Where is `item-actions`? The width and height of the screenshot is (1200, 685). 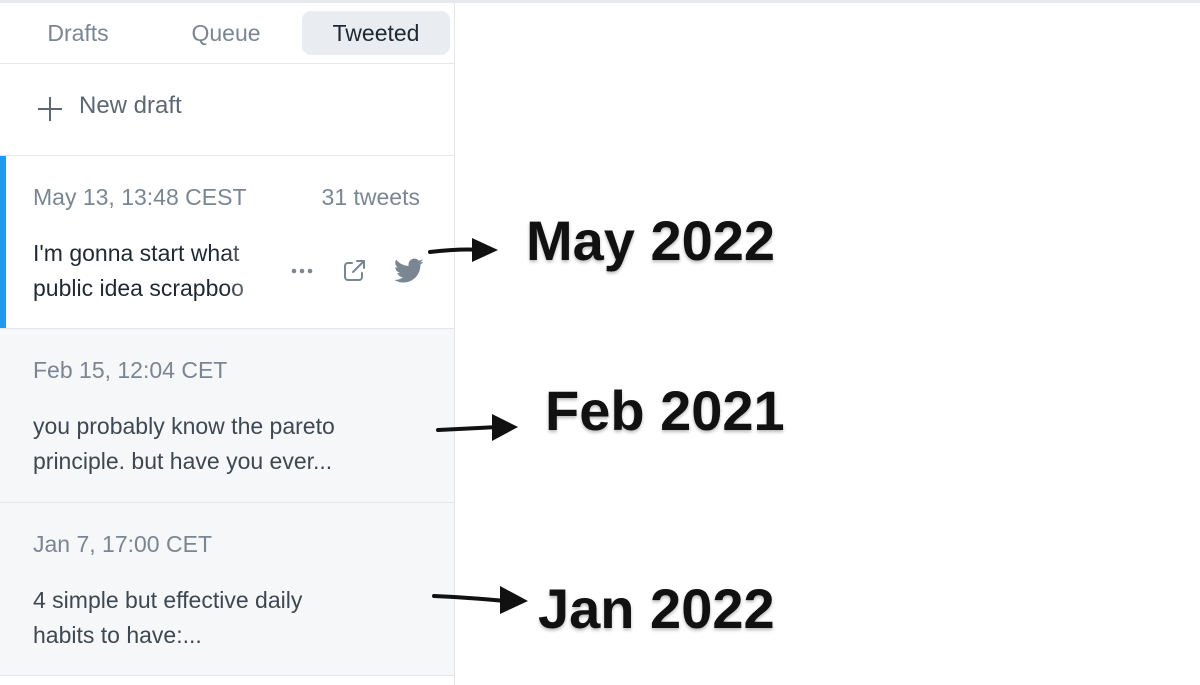
item-actions is located at coordinates (357, 271).